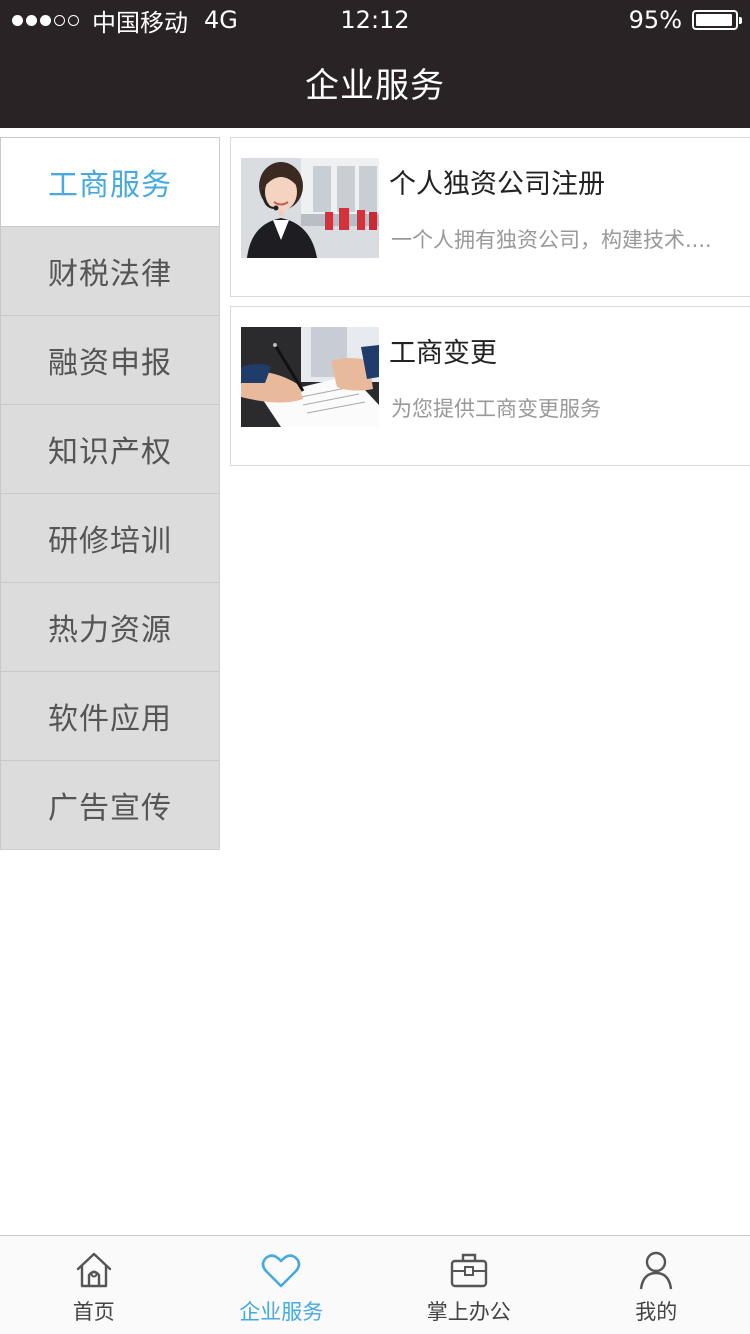  Describe the element at coordinates (109, 181) in the screenshot. I see `category-item-gongshang: 工商服务` at that location.